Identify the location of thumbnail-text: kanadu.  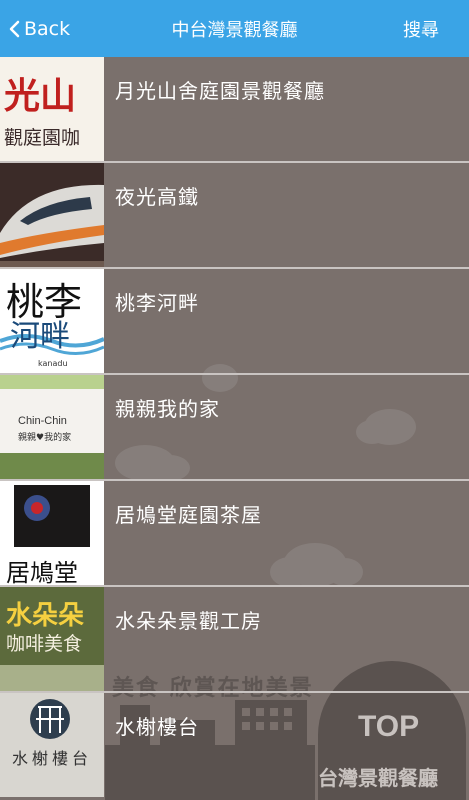
(53, 363).